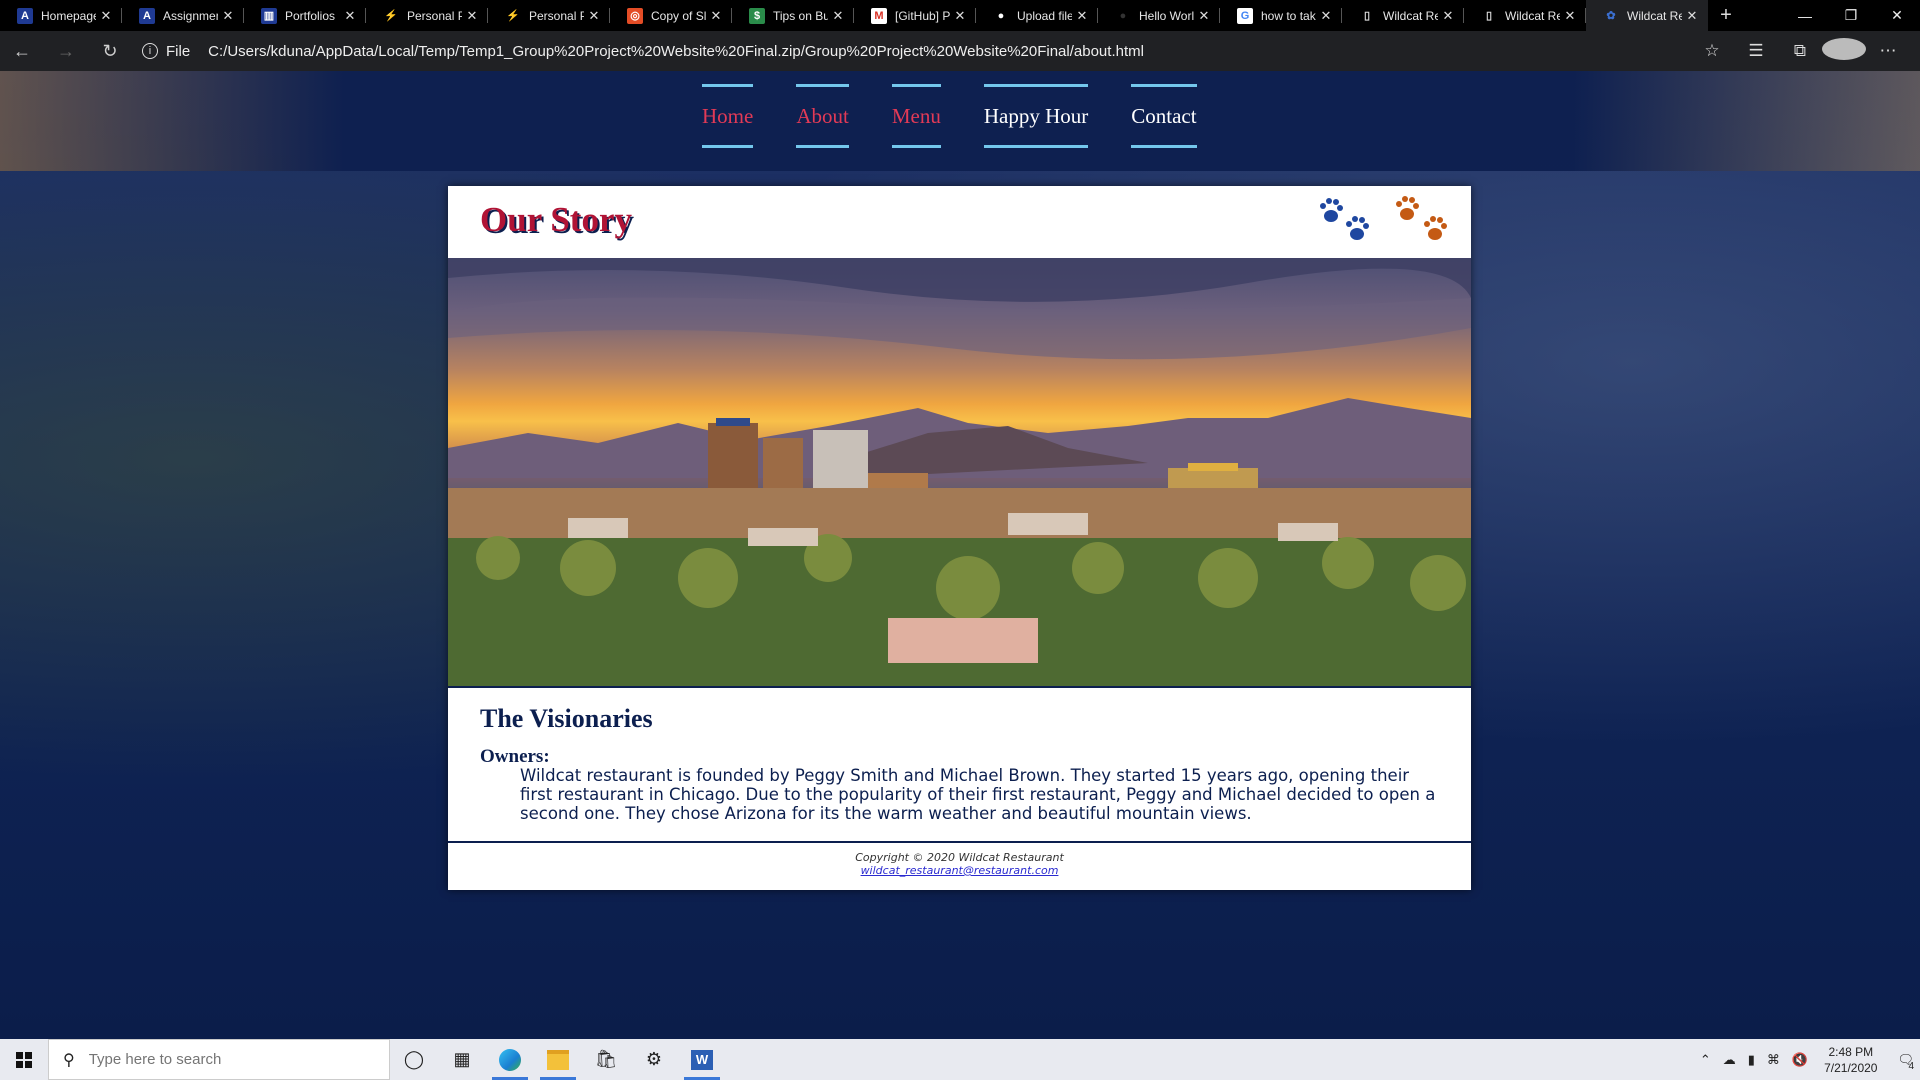 The width and height of the screenshot is (1920, 1080). What do you see at coordinates (150, 51) in the screenshot?
I see `info-icon: i` at bounding box center [150, 51].